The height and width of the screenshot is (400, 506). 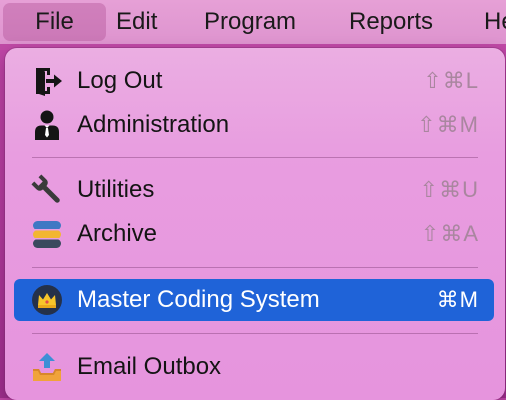 What do you see at coordinates (254, 81) in the screenshot?
I see `menu-item-log-out: Log Out ⇧⌘L` at bounding box center [254, 81].